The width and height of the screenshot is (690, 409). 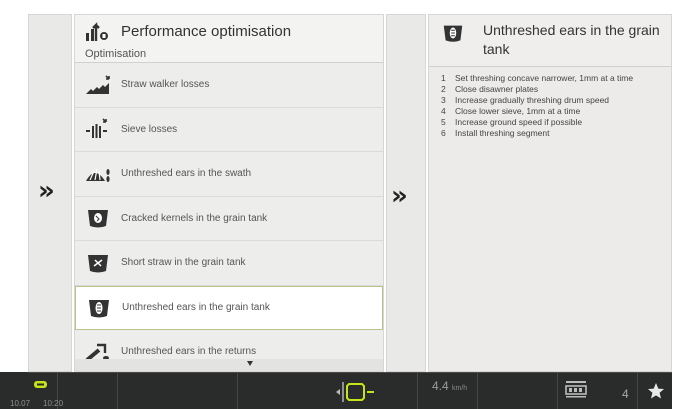 What do you see at coordinates (98, 175) in the screenshot?
I see `unthreshed-ears-swath-icon` at bounding box center [98, 175].